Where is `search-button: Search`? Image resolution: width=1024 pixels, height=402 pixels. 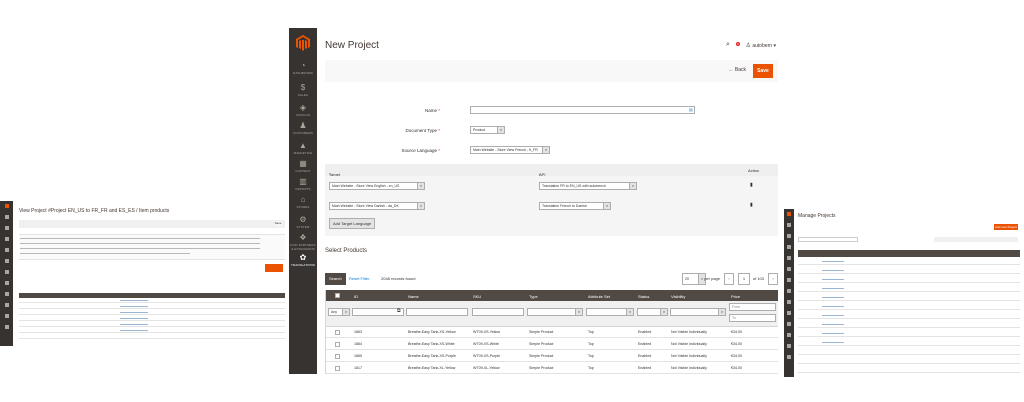 search-button: Search is located at coordinates (335, 279).